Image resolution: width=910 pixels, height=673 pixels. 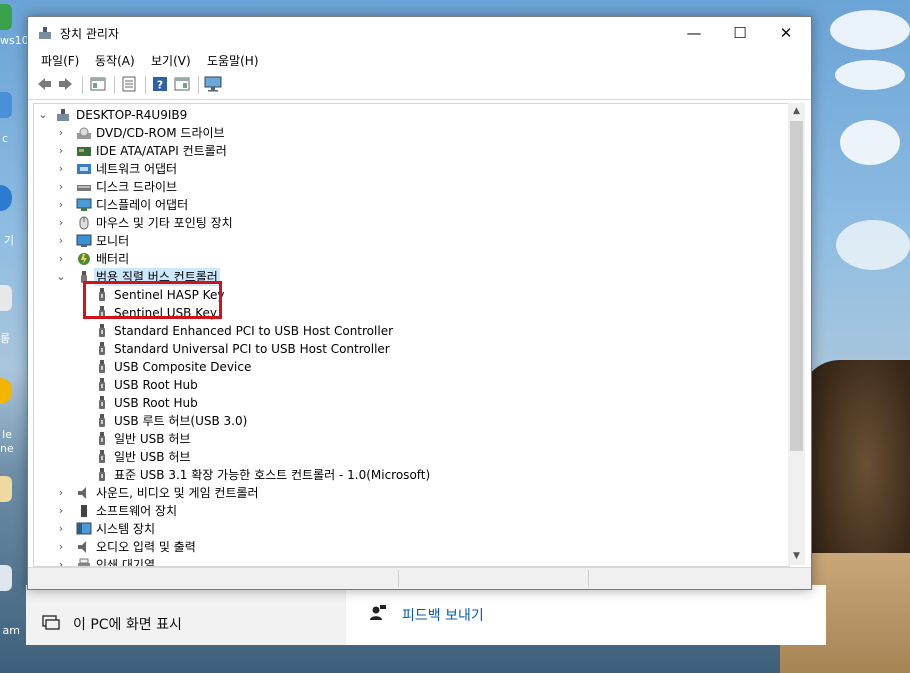 What do you see at coordinates (7, 448) in the screenshot?
I see `desktop-icon-label: ne` at bounding box center [7, 448].